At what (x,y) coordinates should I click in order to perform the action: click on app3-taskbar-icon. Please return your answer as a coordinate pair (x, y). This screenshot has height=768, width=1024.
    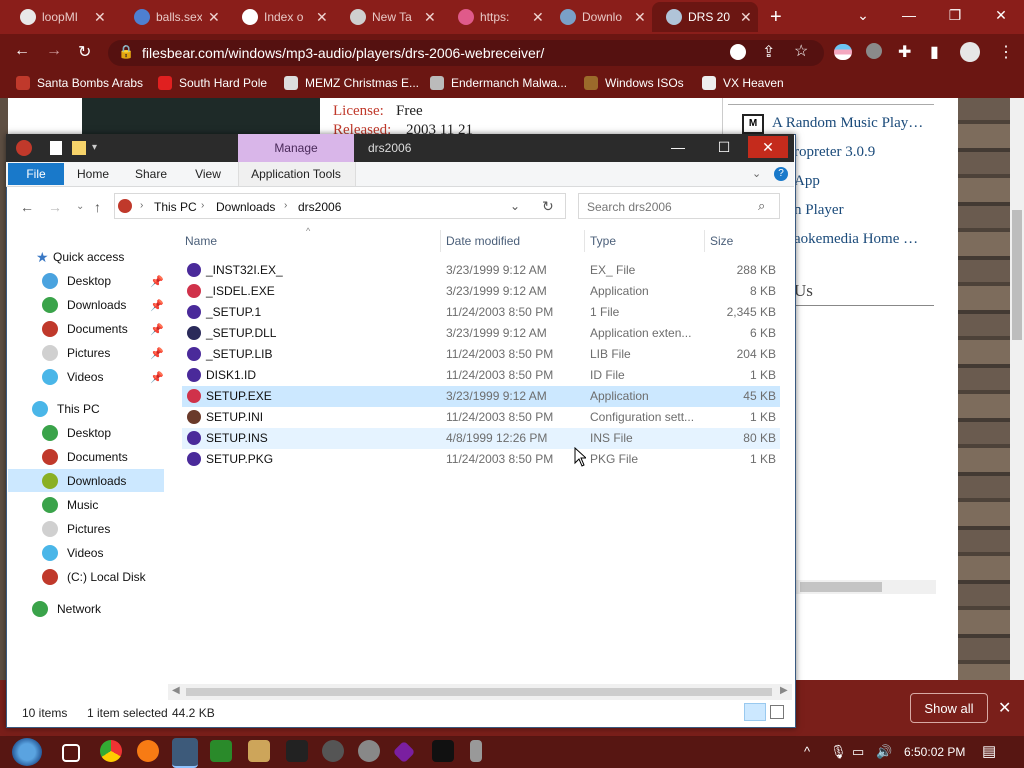
    Looking at the image, I should click on (369, 751).